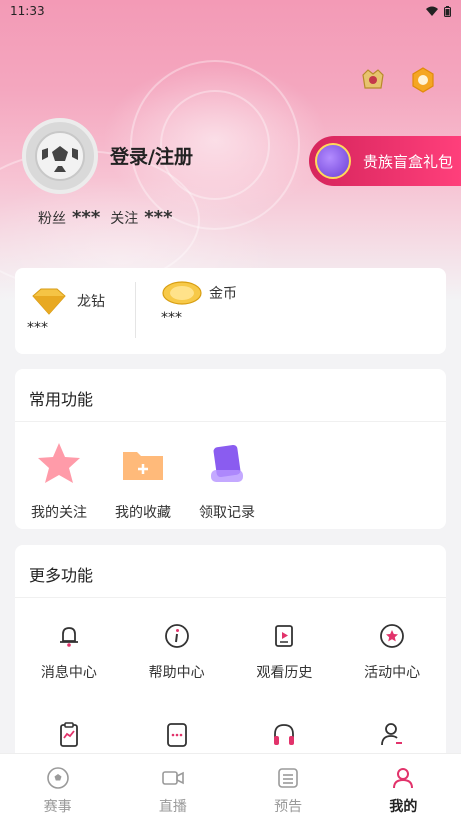 Image resolution: width=461 pixels, height=821 pixels. I want to click on tab-matches: 赛事, so click(57, 787).